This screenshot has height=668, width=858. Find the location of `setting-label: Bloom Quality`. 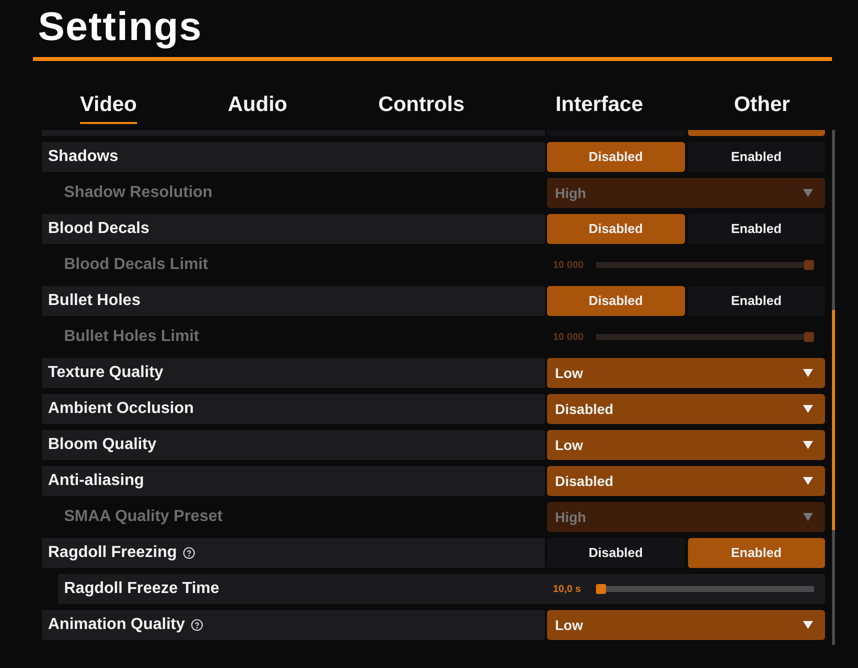

setting-label: Bloom Quality is located at coordinates (102, 445).